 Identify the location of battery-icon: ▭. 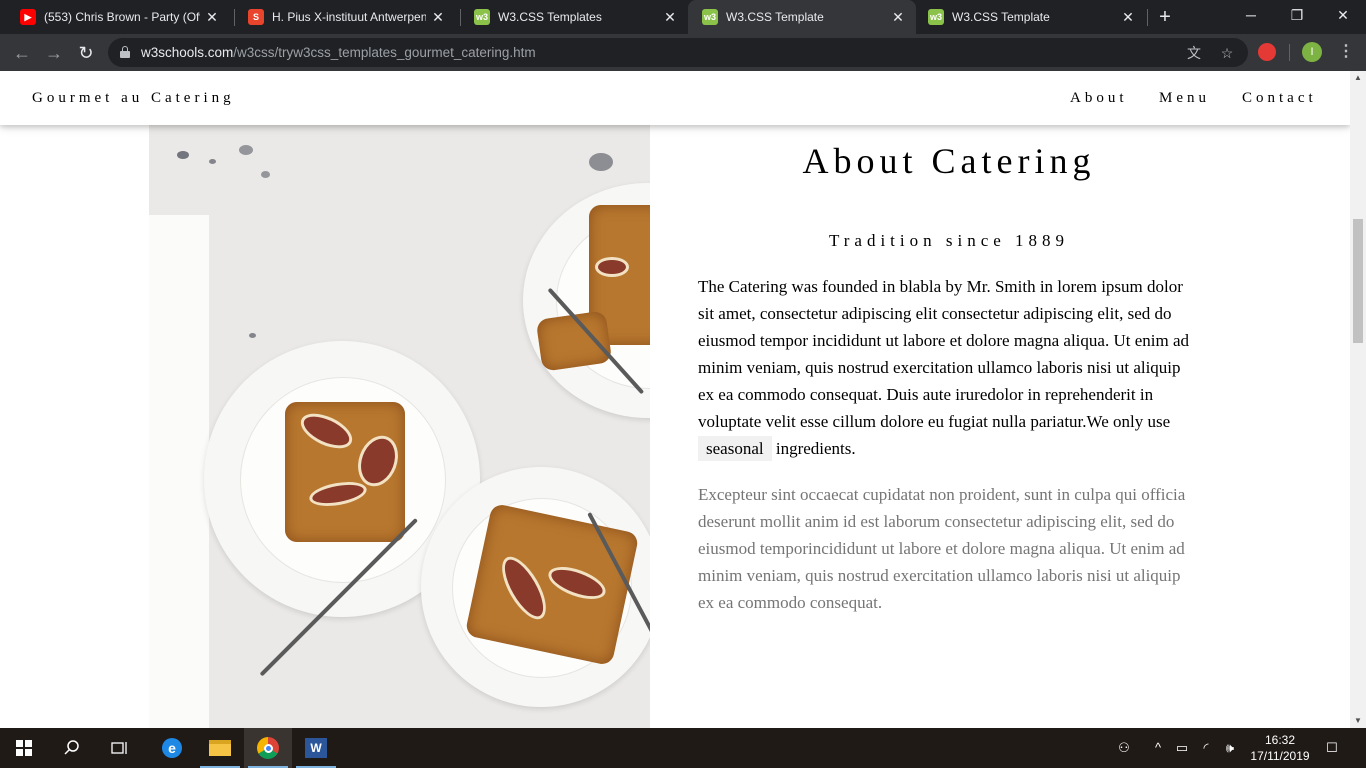
(1182, 748).